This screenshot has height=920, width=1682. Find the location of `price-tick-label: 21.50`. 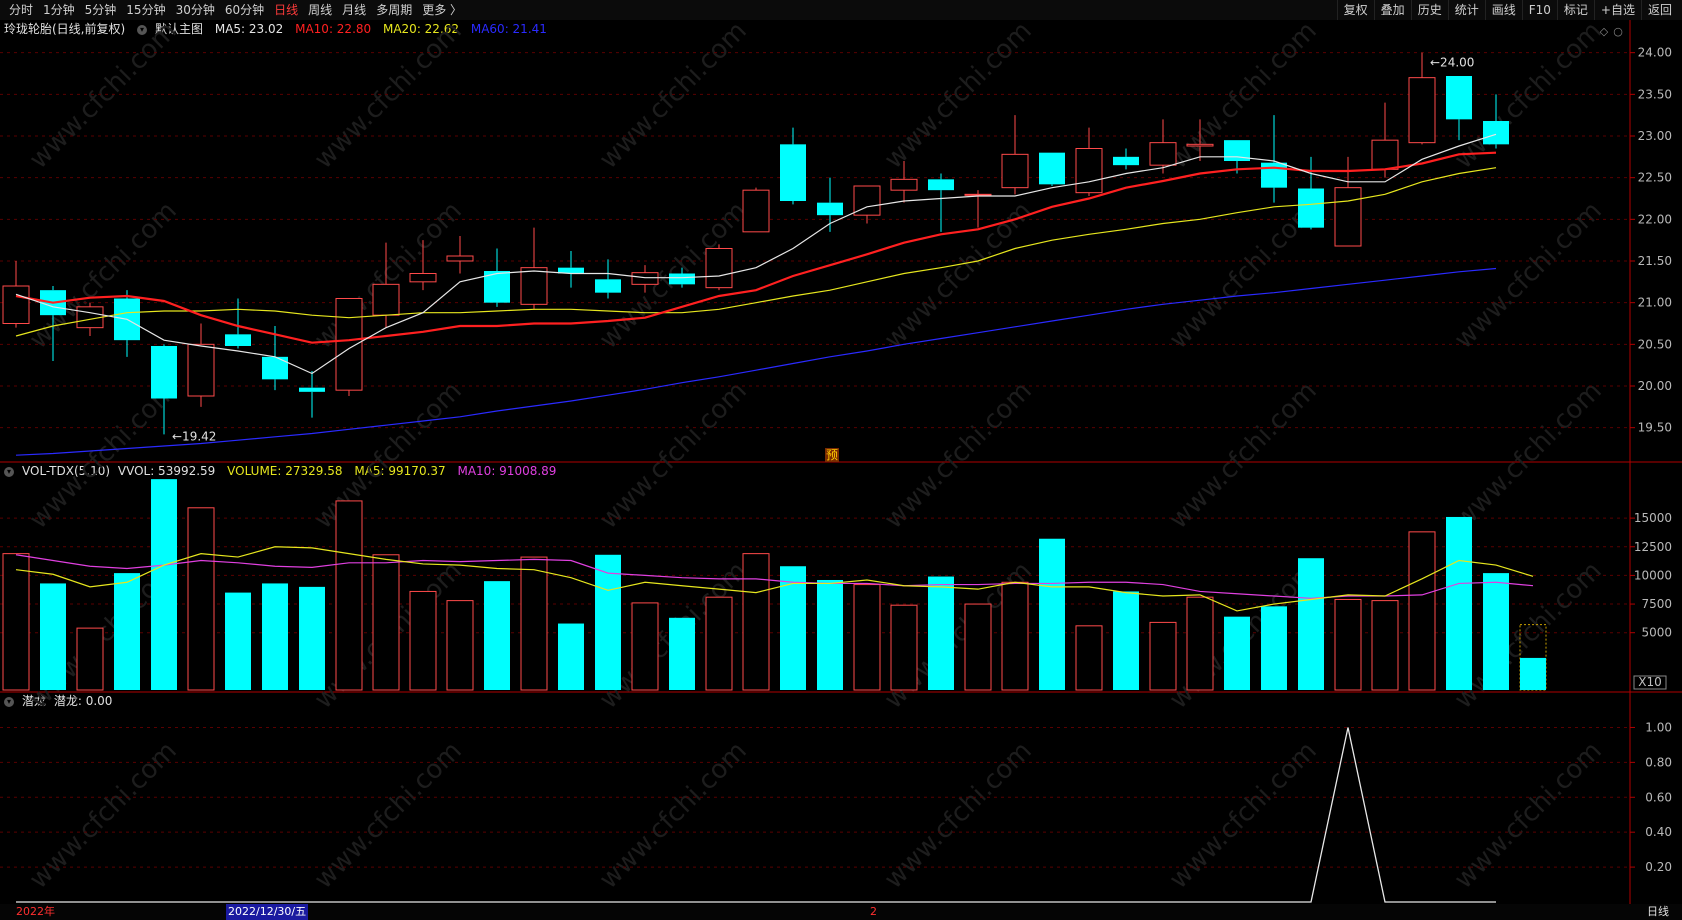

price-tick-label: 21.50 is located at coordinates (1655, 261).